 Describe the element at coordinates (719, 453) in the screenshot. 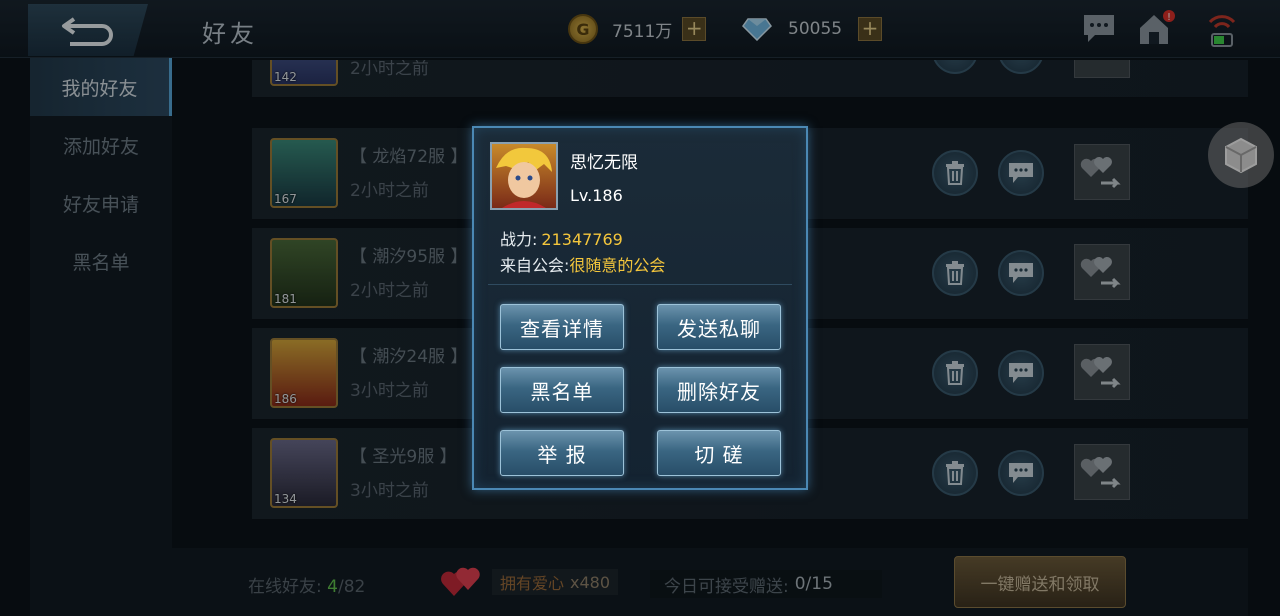

I see `spar-button: 切 磋` at that location.